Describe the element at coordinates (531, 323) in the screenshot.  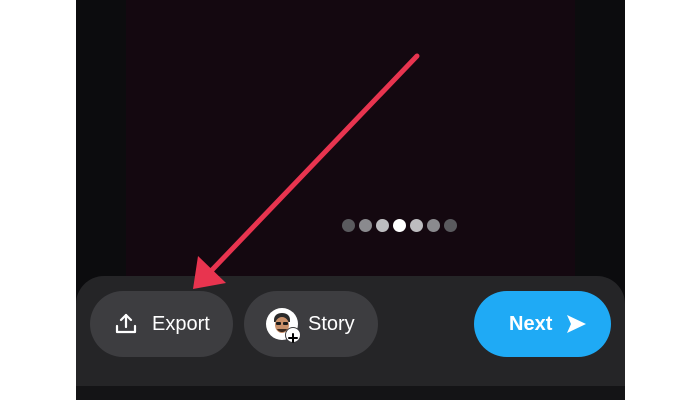
I see `next-label: Next` at that location.